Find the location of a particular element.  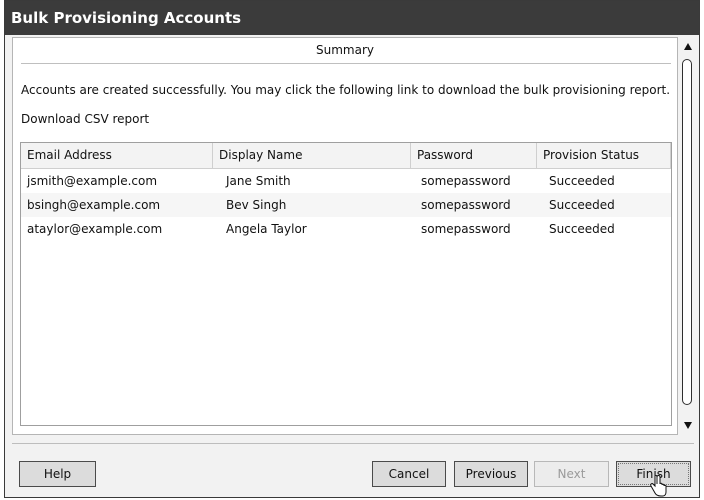

cell-email: bsingh@example.com is located at coordinates (94, 205).